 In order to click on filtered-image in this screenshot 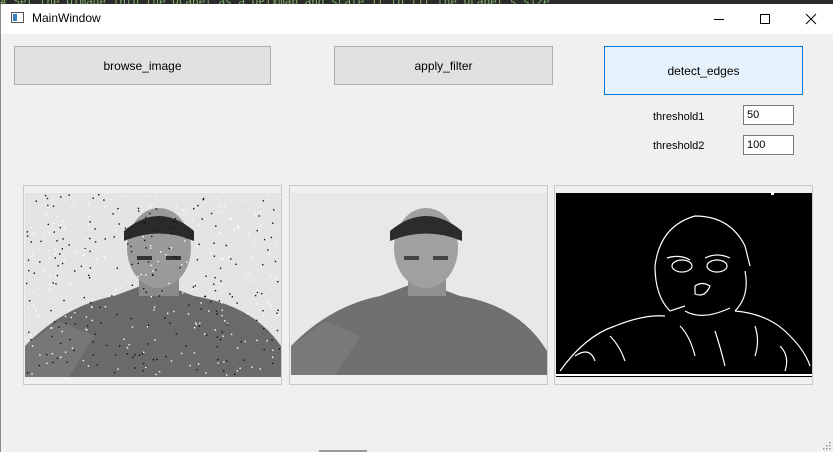, I will do `click(419, 284)`.